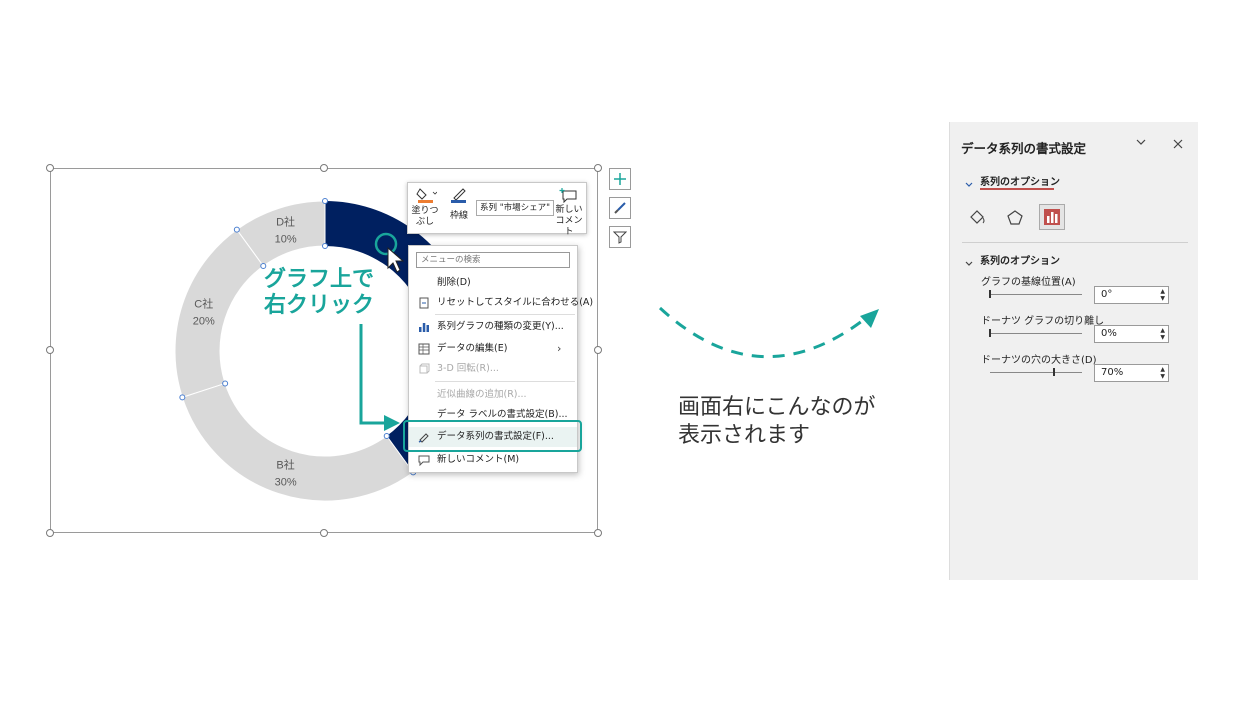 This screenshot has width=1247, height=701. I want to click on pane-options-chevron-icon, so click(1141, 143).